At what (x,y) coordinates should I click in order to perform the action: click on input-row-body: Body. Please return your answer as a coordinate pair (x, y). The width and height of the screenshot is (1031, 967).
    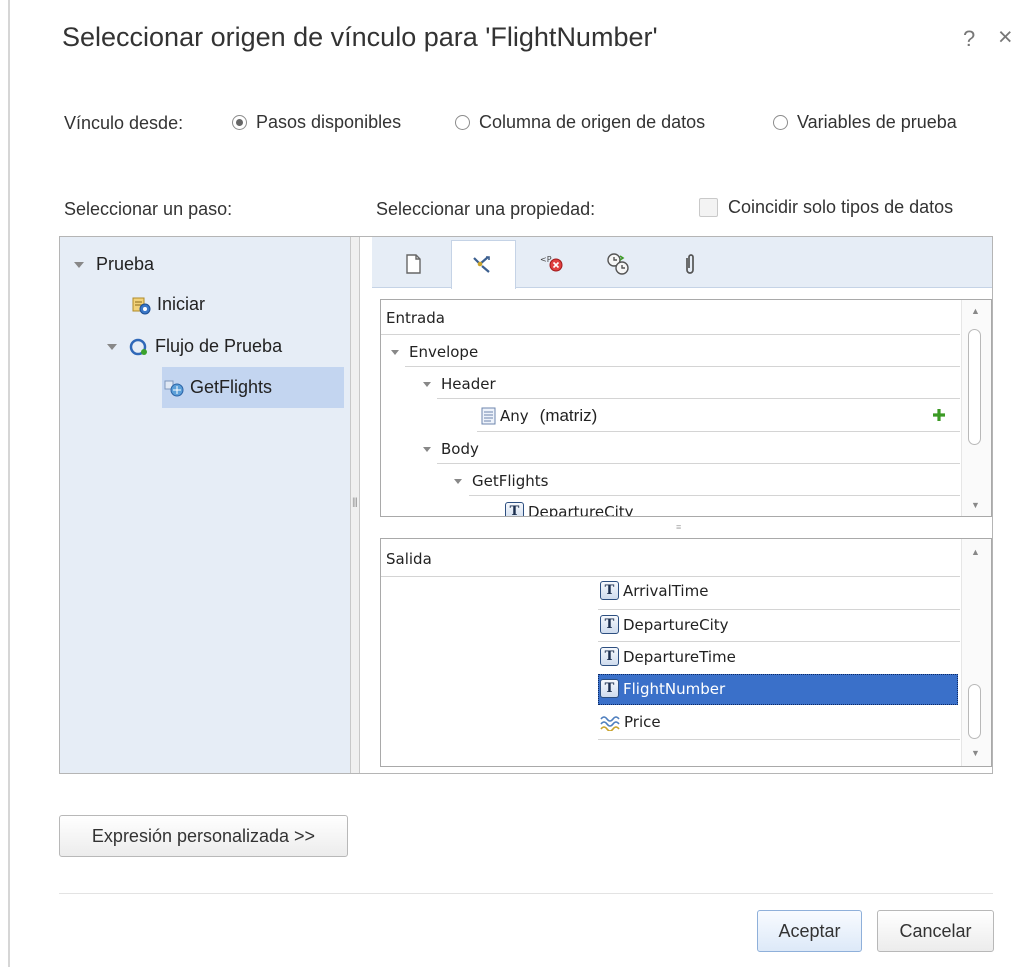
    Looking at the image, I should click on (451, 449).